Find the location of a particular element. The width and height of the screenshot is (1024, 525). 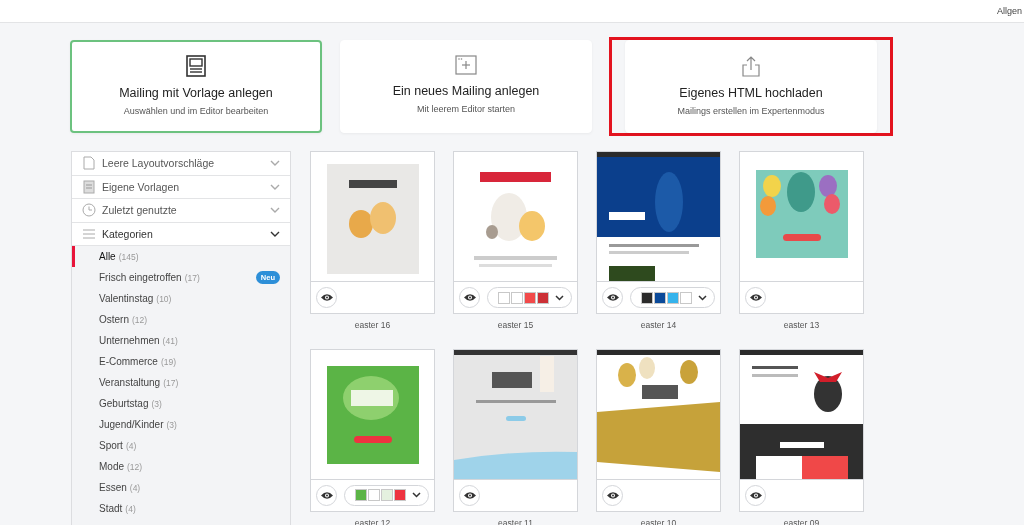

template-icon is located at coordinates (89, 186).